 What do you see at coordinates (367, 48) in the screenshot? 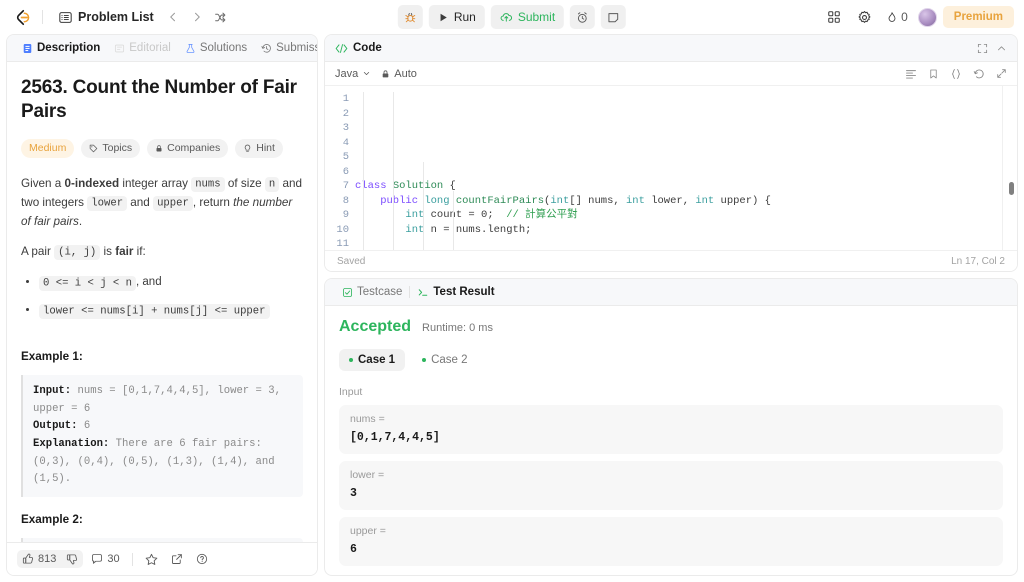
I see `code-panel-title: Code` at bounding box center [367, 48].